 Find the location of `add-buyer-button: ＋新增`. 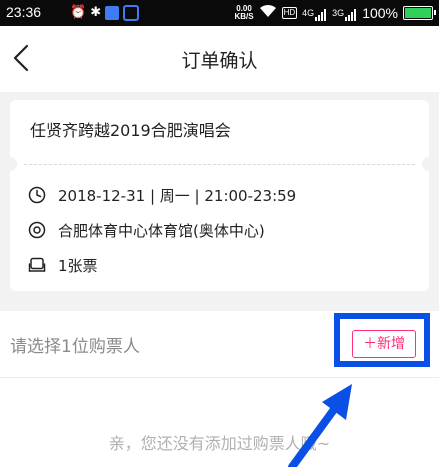

add-buyer-button: ＋新增 is located at coordinates (384, 344).